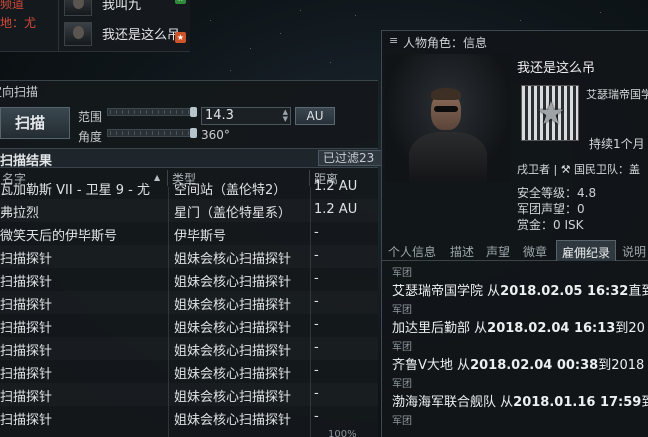 The height and width of the screenshot is (437, 648). I want to click on unit-button: AU, so click(315, 116).